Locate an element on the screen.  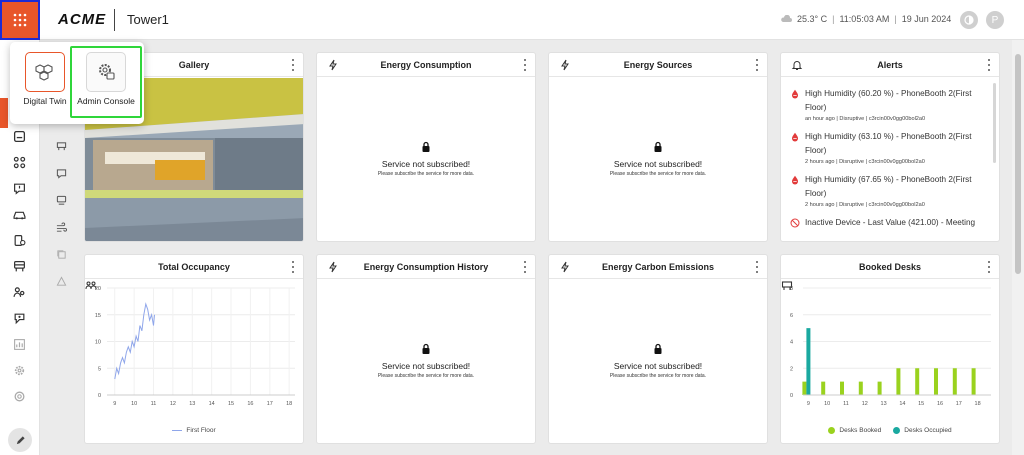
dashboard-icon is located at coordinates (19, 136).